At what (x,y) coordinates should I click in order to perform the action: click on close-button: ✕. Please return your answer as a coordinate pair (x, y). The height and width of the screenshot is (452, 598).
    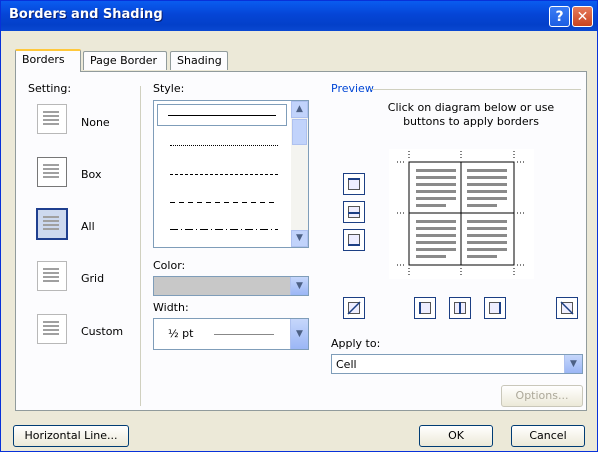
    Looking at the image, I should click on (582, 16).